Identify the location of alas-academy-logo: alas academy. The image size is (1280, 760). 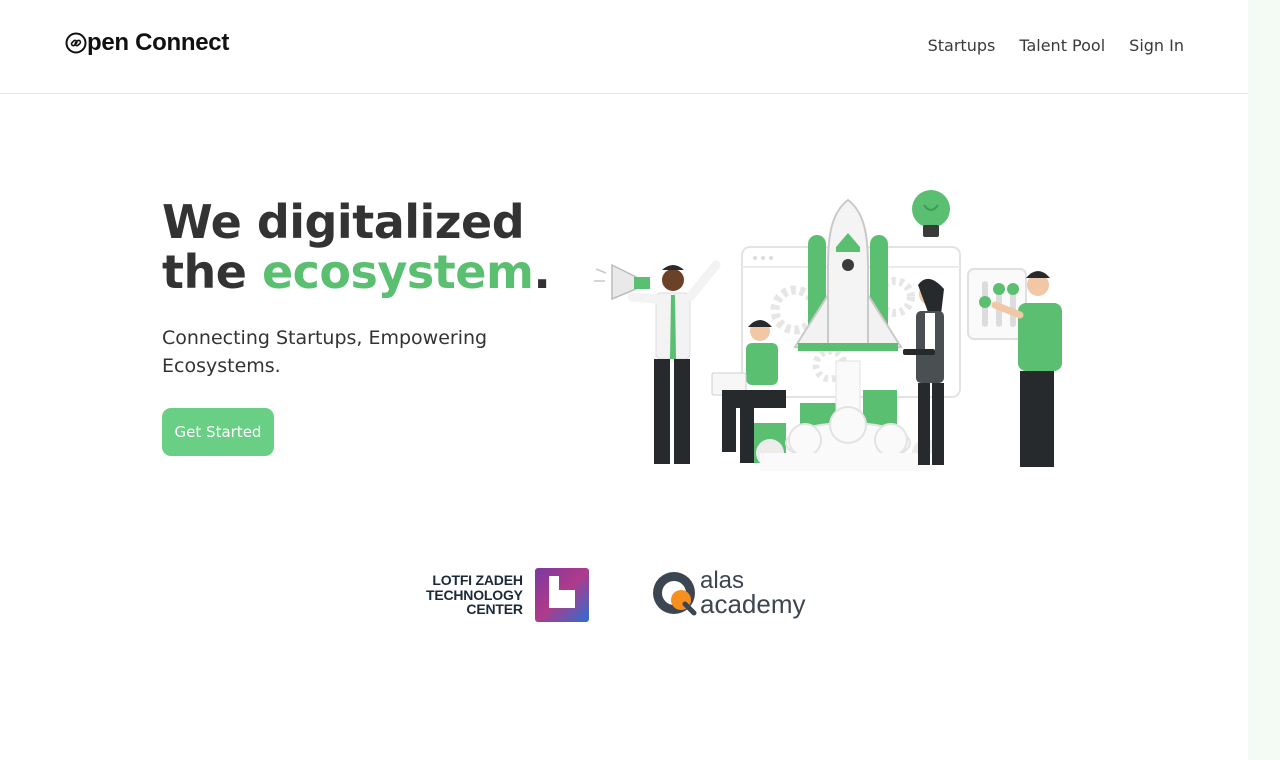
(728, 594).